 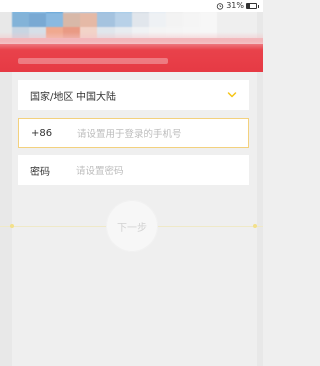 I want to click on country-region-selector: 国家/地区 中国大陆, so click(x=133, y=95).